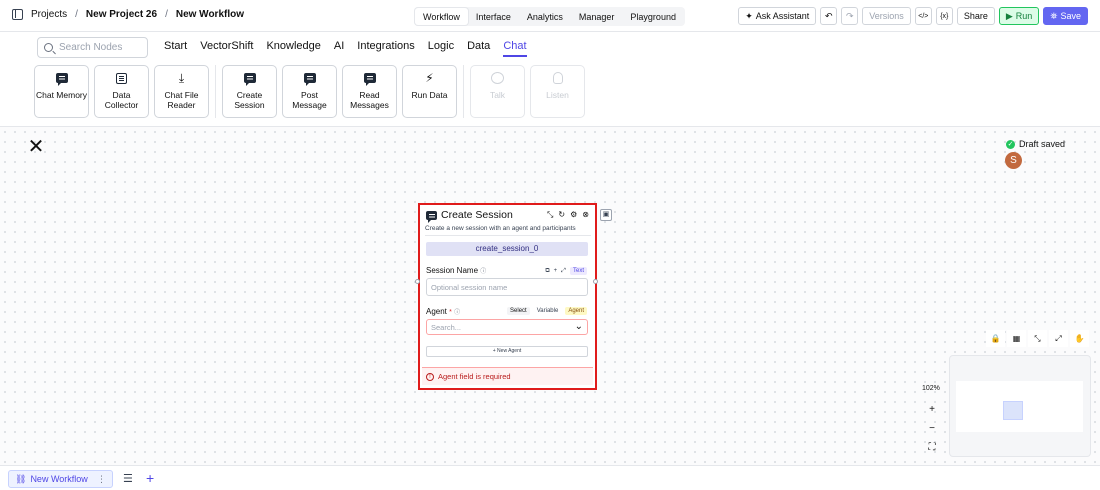 This screenshot has width=1100, height=490. Describe the element at coordinates (606, 215) in the screenshot. I see `node-panel-icon: ▣` at that location.